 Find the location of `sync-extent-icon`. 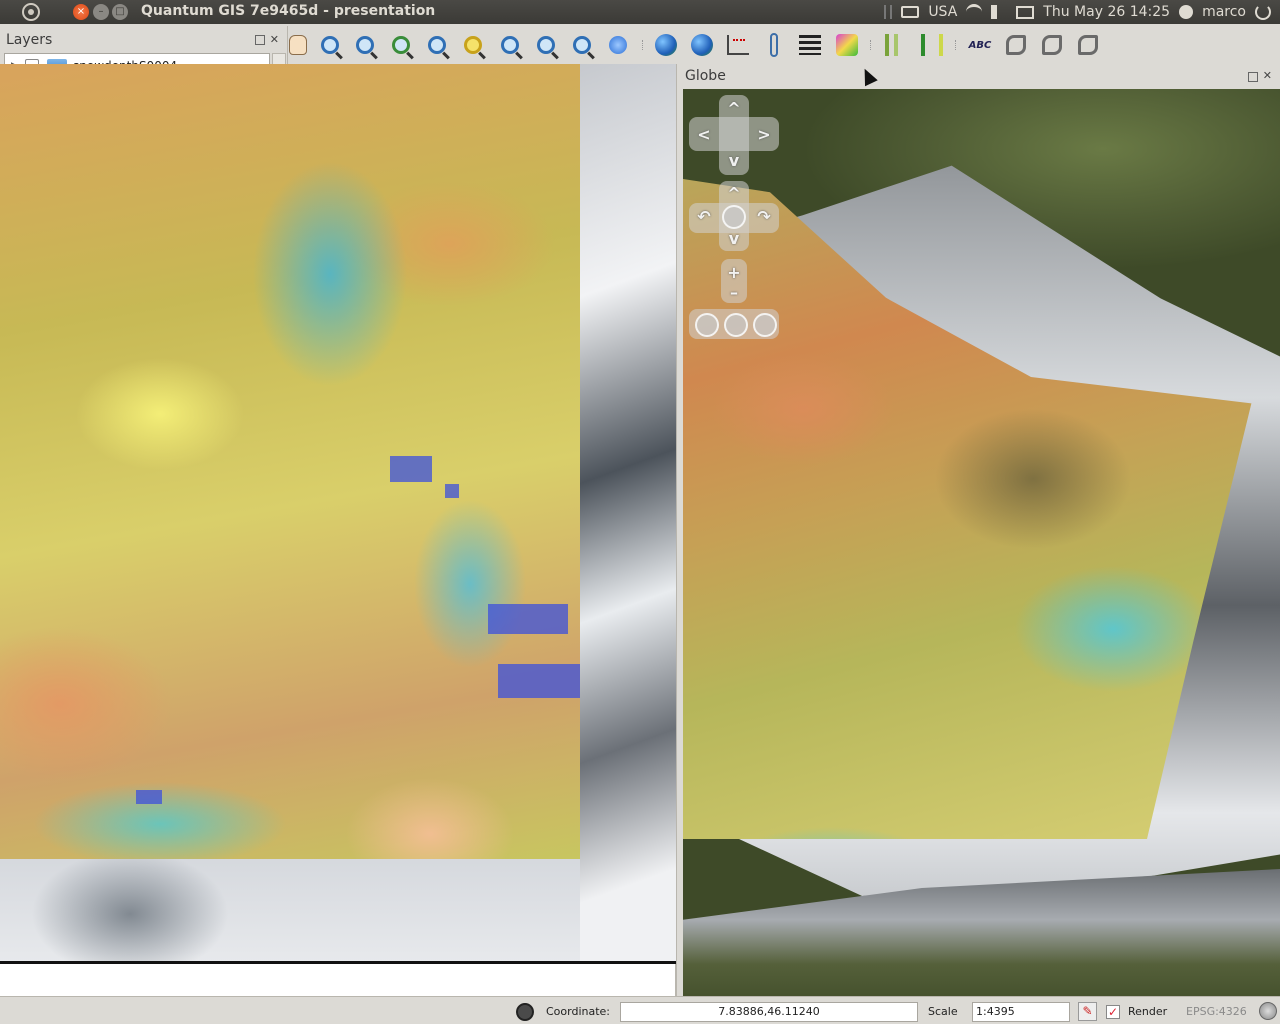

sync-extent-icon is located at coordinates (736, 325).